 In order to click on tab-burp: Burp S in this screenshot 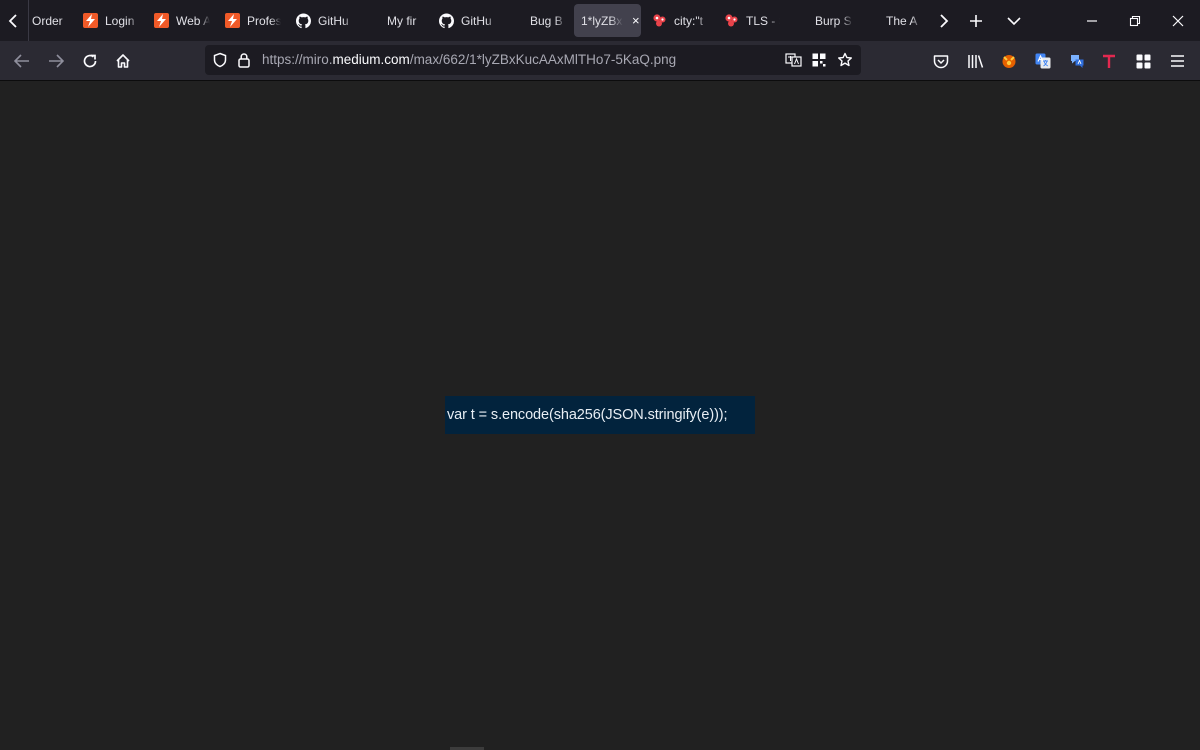, I will do `click(834, 20)`.